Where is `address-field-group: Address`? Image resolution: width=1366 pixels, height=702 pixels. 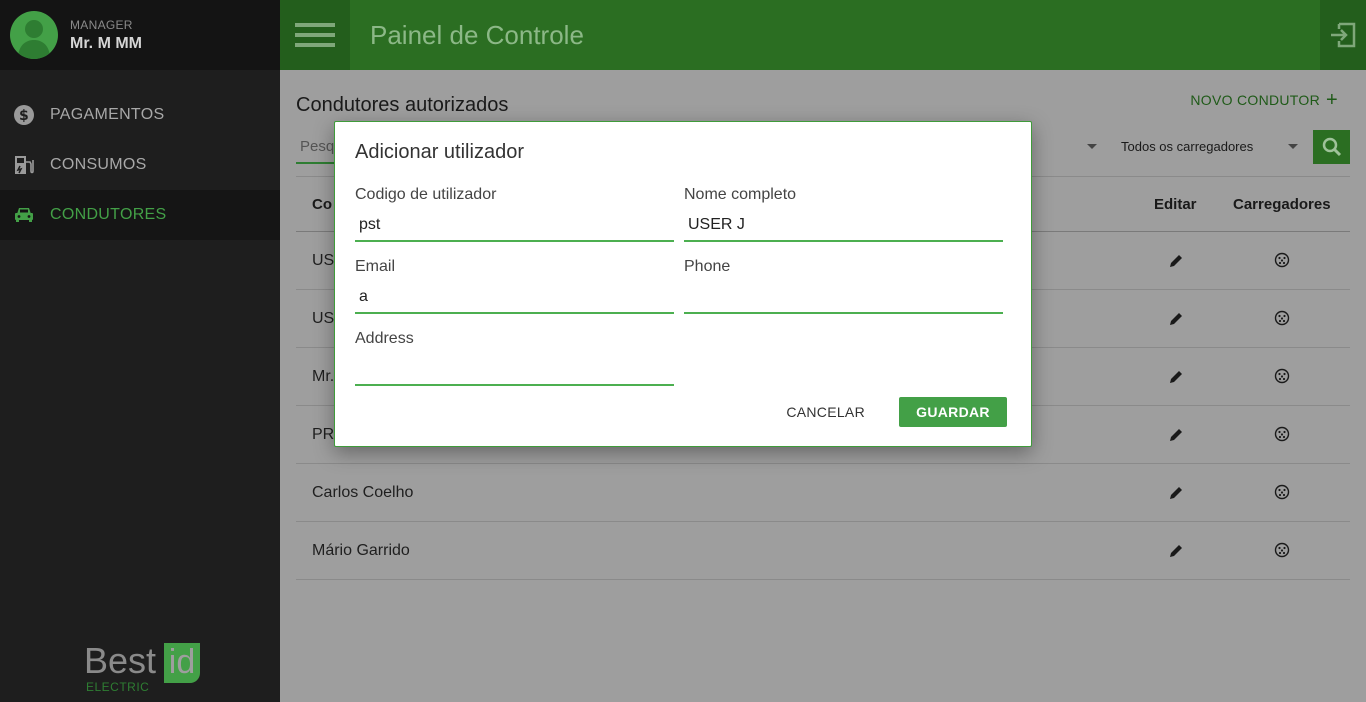 address-field-group: Address is located at coordinates (514, 362).